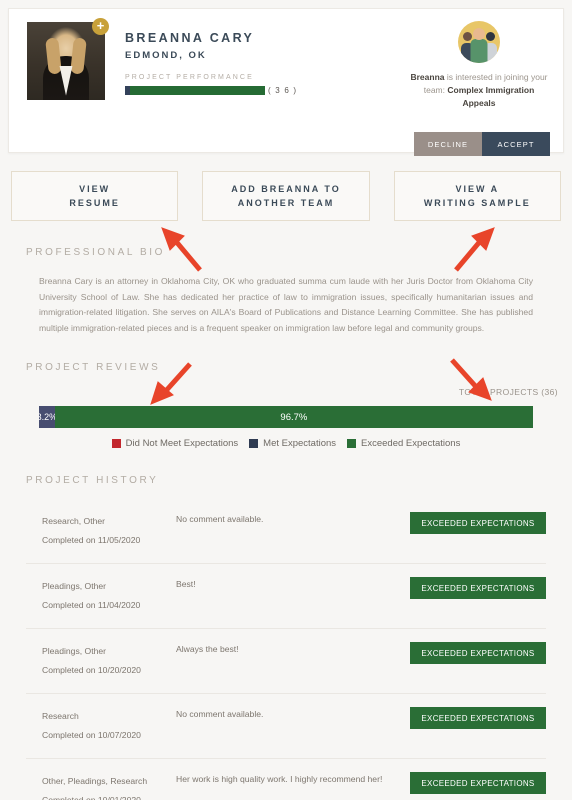  What do you see at coordinates (93, 367) in the screenshot?
I see `project-reviews-heading: PROJECT REVIEWS` at bounding box center [93, 367].